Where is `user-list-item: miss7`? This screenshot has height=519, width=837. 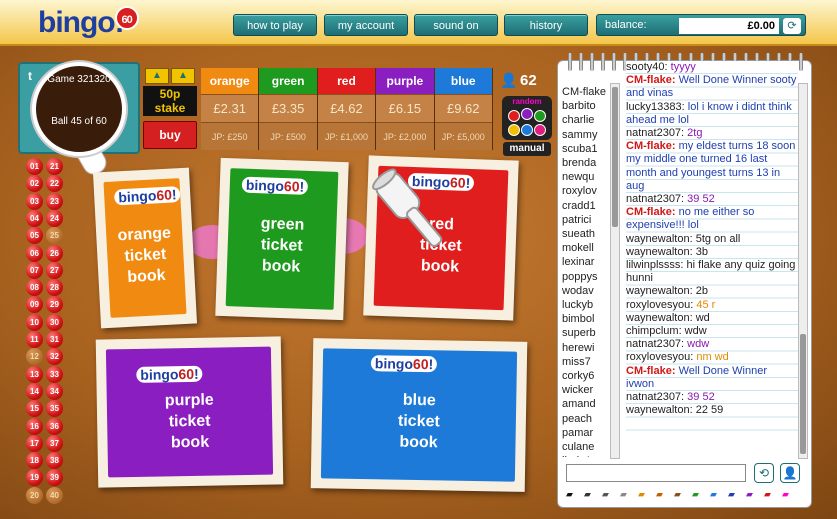 user-list-item: miss7 is located at coordinates (586, 362).